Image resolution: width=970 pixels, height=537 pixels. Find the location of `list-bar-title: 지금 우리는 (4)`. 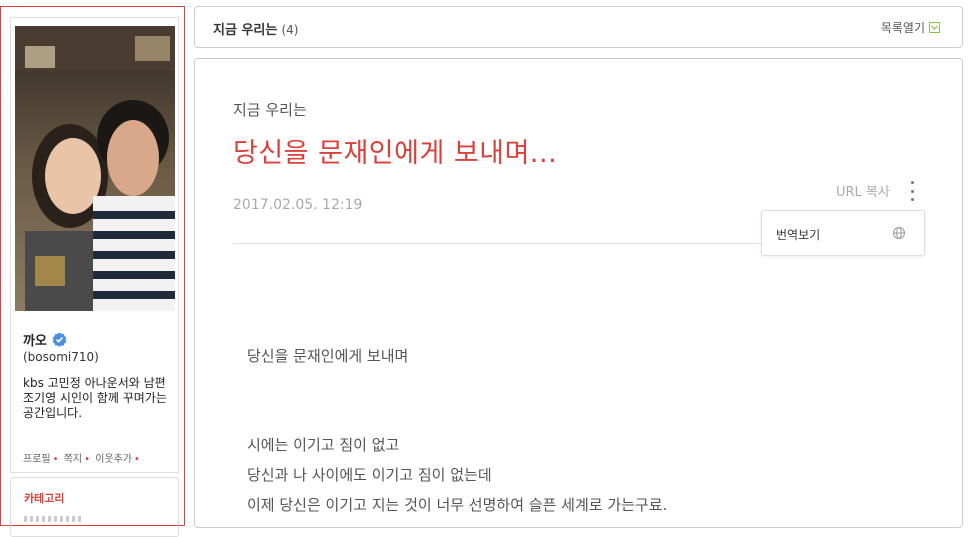

list-bar-title: 지금 우리는 (4) is located at coordinates (255, 28).